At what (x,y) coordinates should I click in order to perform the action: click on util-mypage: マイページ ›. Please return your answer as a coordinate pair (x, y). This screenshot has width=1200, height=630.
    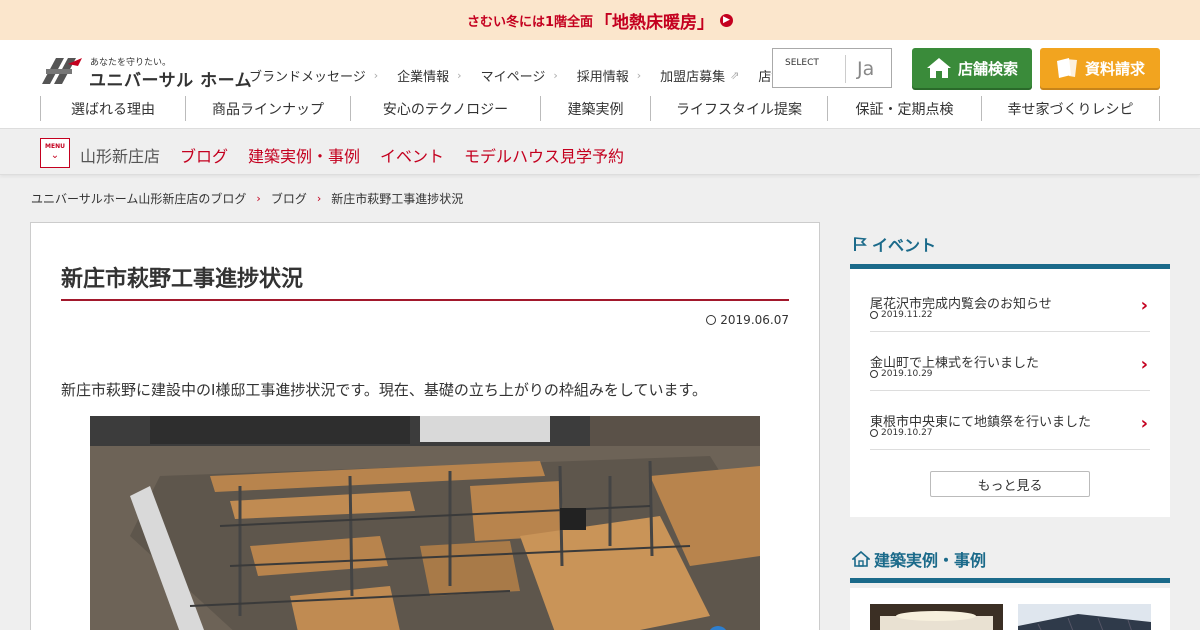
    Looking at the image, I should click on (519, 75).